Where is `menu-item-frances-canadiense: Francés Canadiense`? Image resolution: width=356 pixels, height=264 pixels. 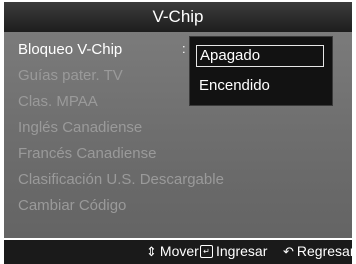
menu-item-frances-canadiense: Francés Canadiense is located at coordinates (148, 155).